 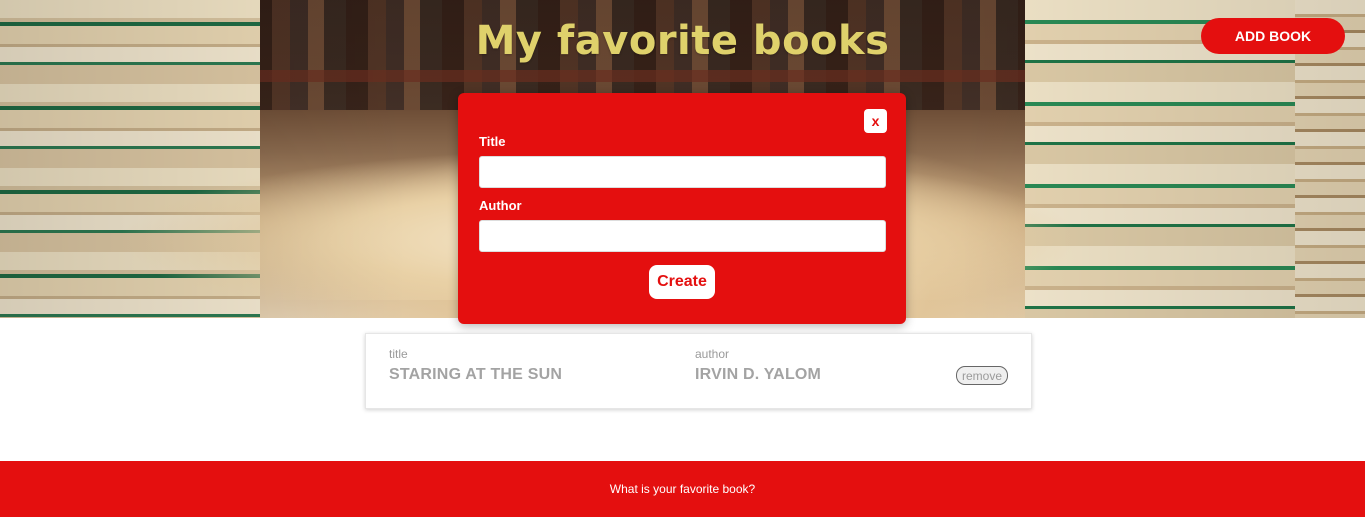 What do you see at coordinates (982, 375) in the screenshot?
I see `remove-book-button: remove` at bounding box center [982, 375].